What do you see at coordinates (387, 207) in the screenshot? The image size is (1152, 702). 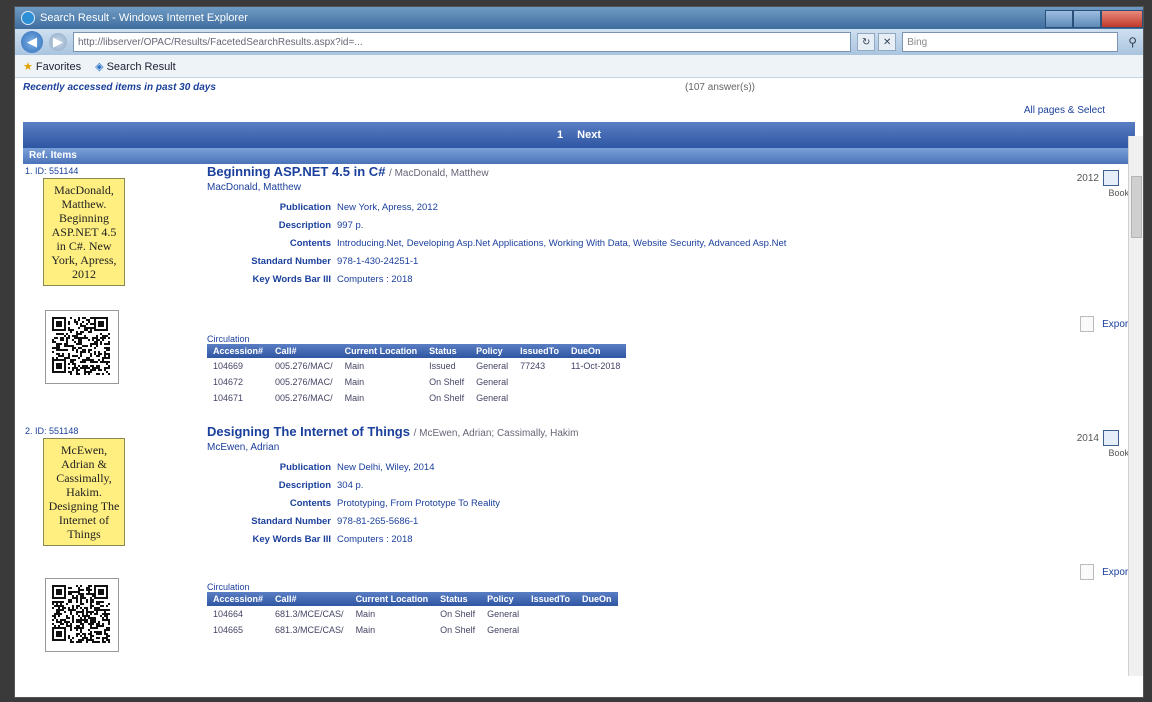 I see `field-value: New York, Apress, 2012` at bounding box center [387, 207].